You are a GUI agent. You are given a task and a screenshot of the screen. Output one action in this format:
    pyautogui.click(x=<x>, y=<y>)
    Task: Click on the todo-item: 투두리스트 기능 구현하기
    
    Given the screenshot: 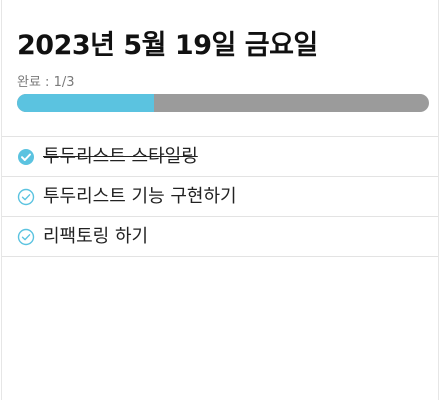 What is the action you would take?
    pyautogui.click(x=220, y=197)
    